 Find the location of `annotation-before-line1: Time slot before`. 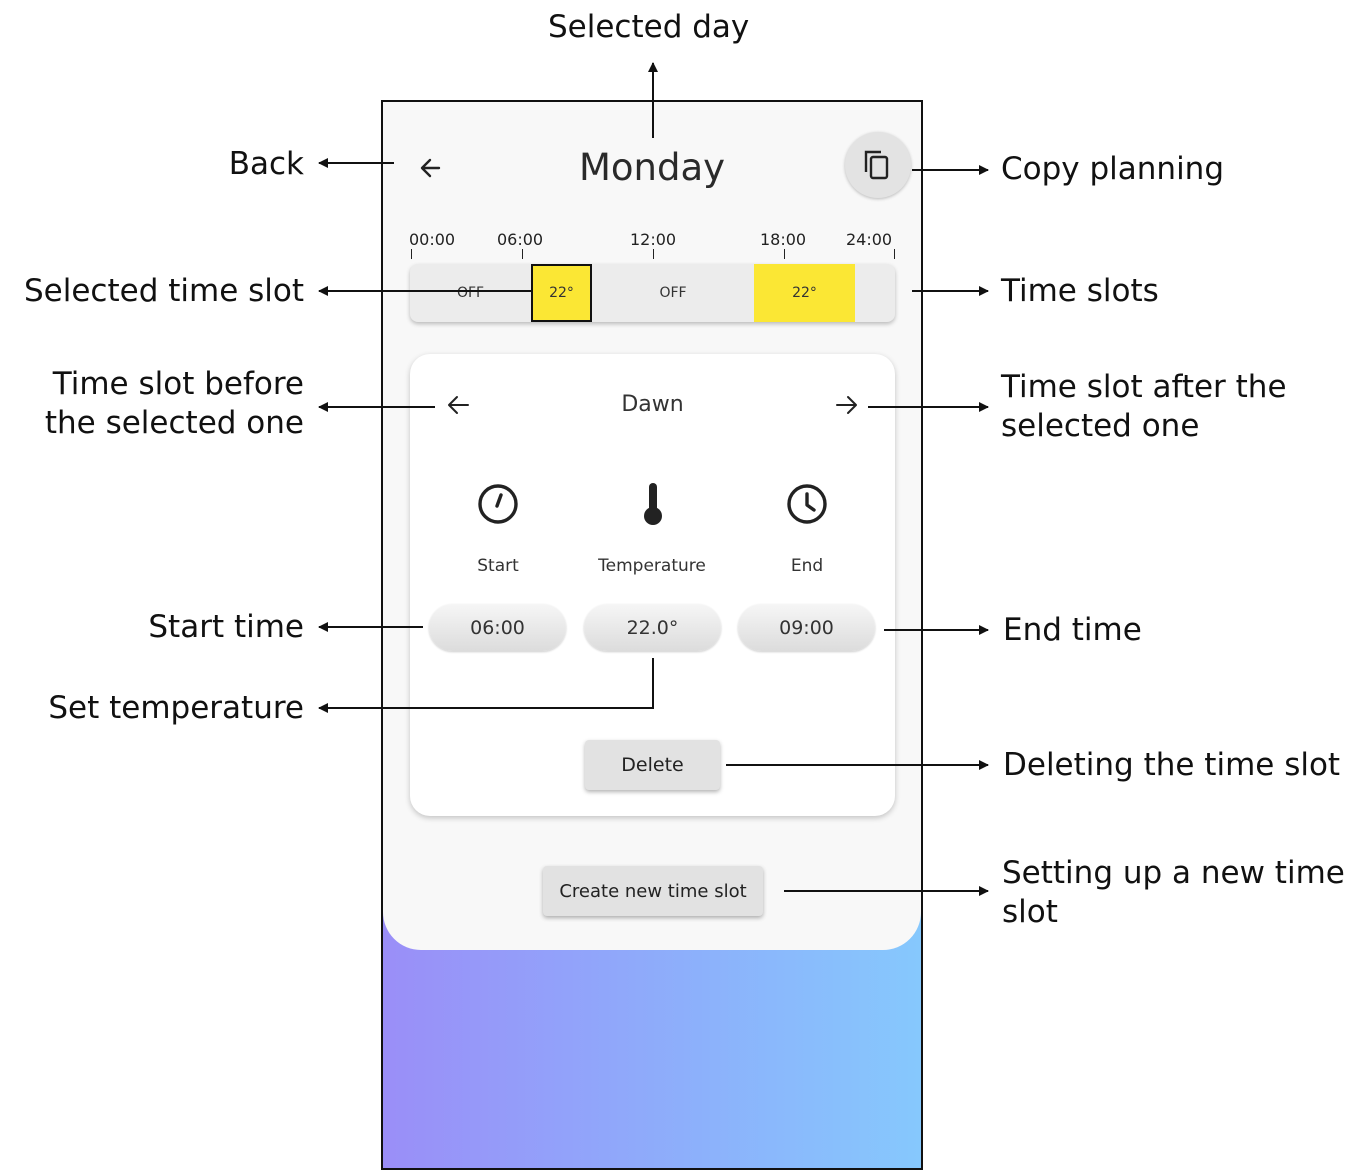

annotation-before-line1: Time slot before is located at coordinates (178, 384).